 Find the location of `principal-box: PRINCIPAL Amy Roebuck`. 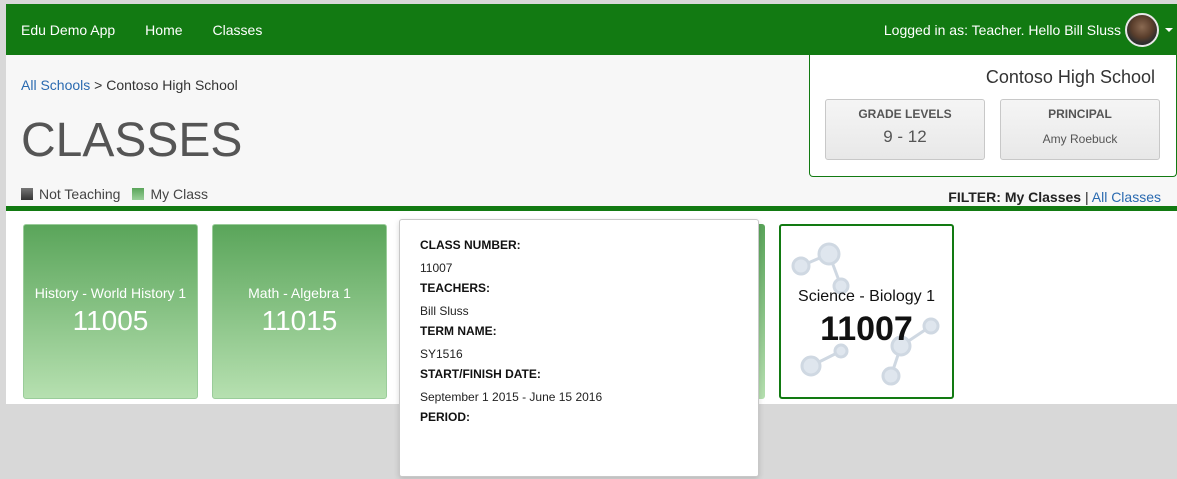

principal-box: PRINCIPAL Amy Roebuck is located at coordinates (1080, 129).